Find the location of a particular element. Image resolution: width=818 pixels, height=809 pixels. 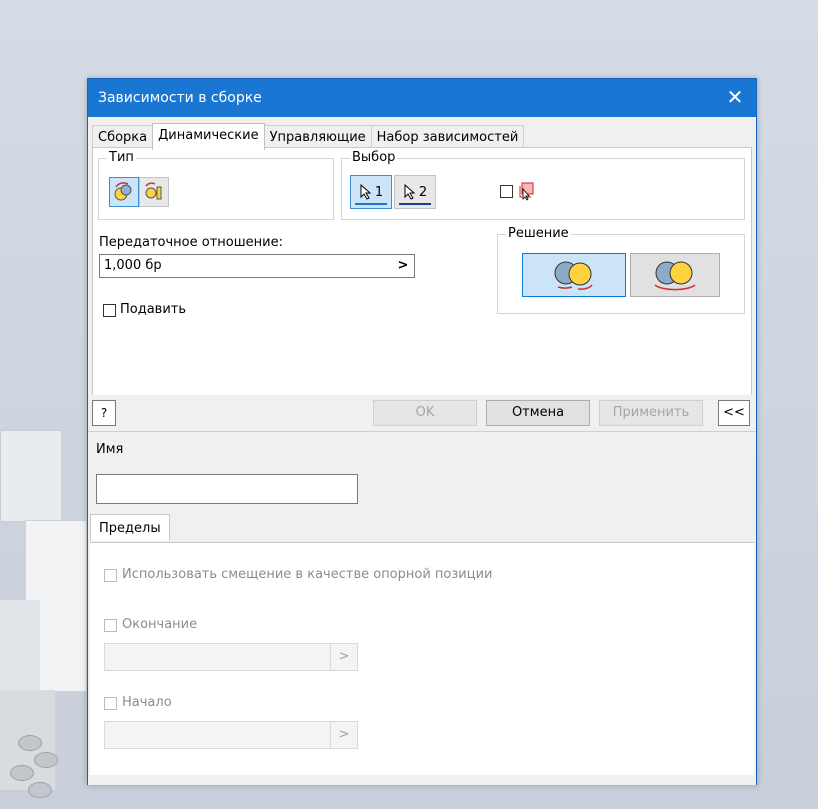

name-input is located at coordinates (227, 489).